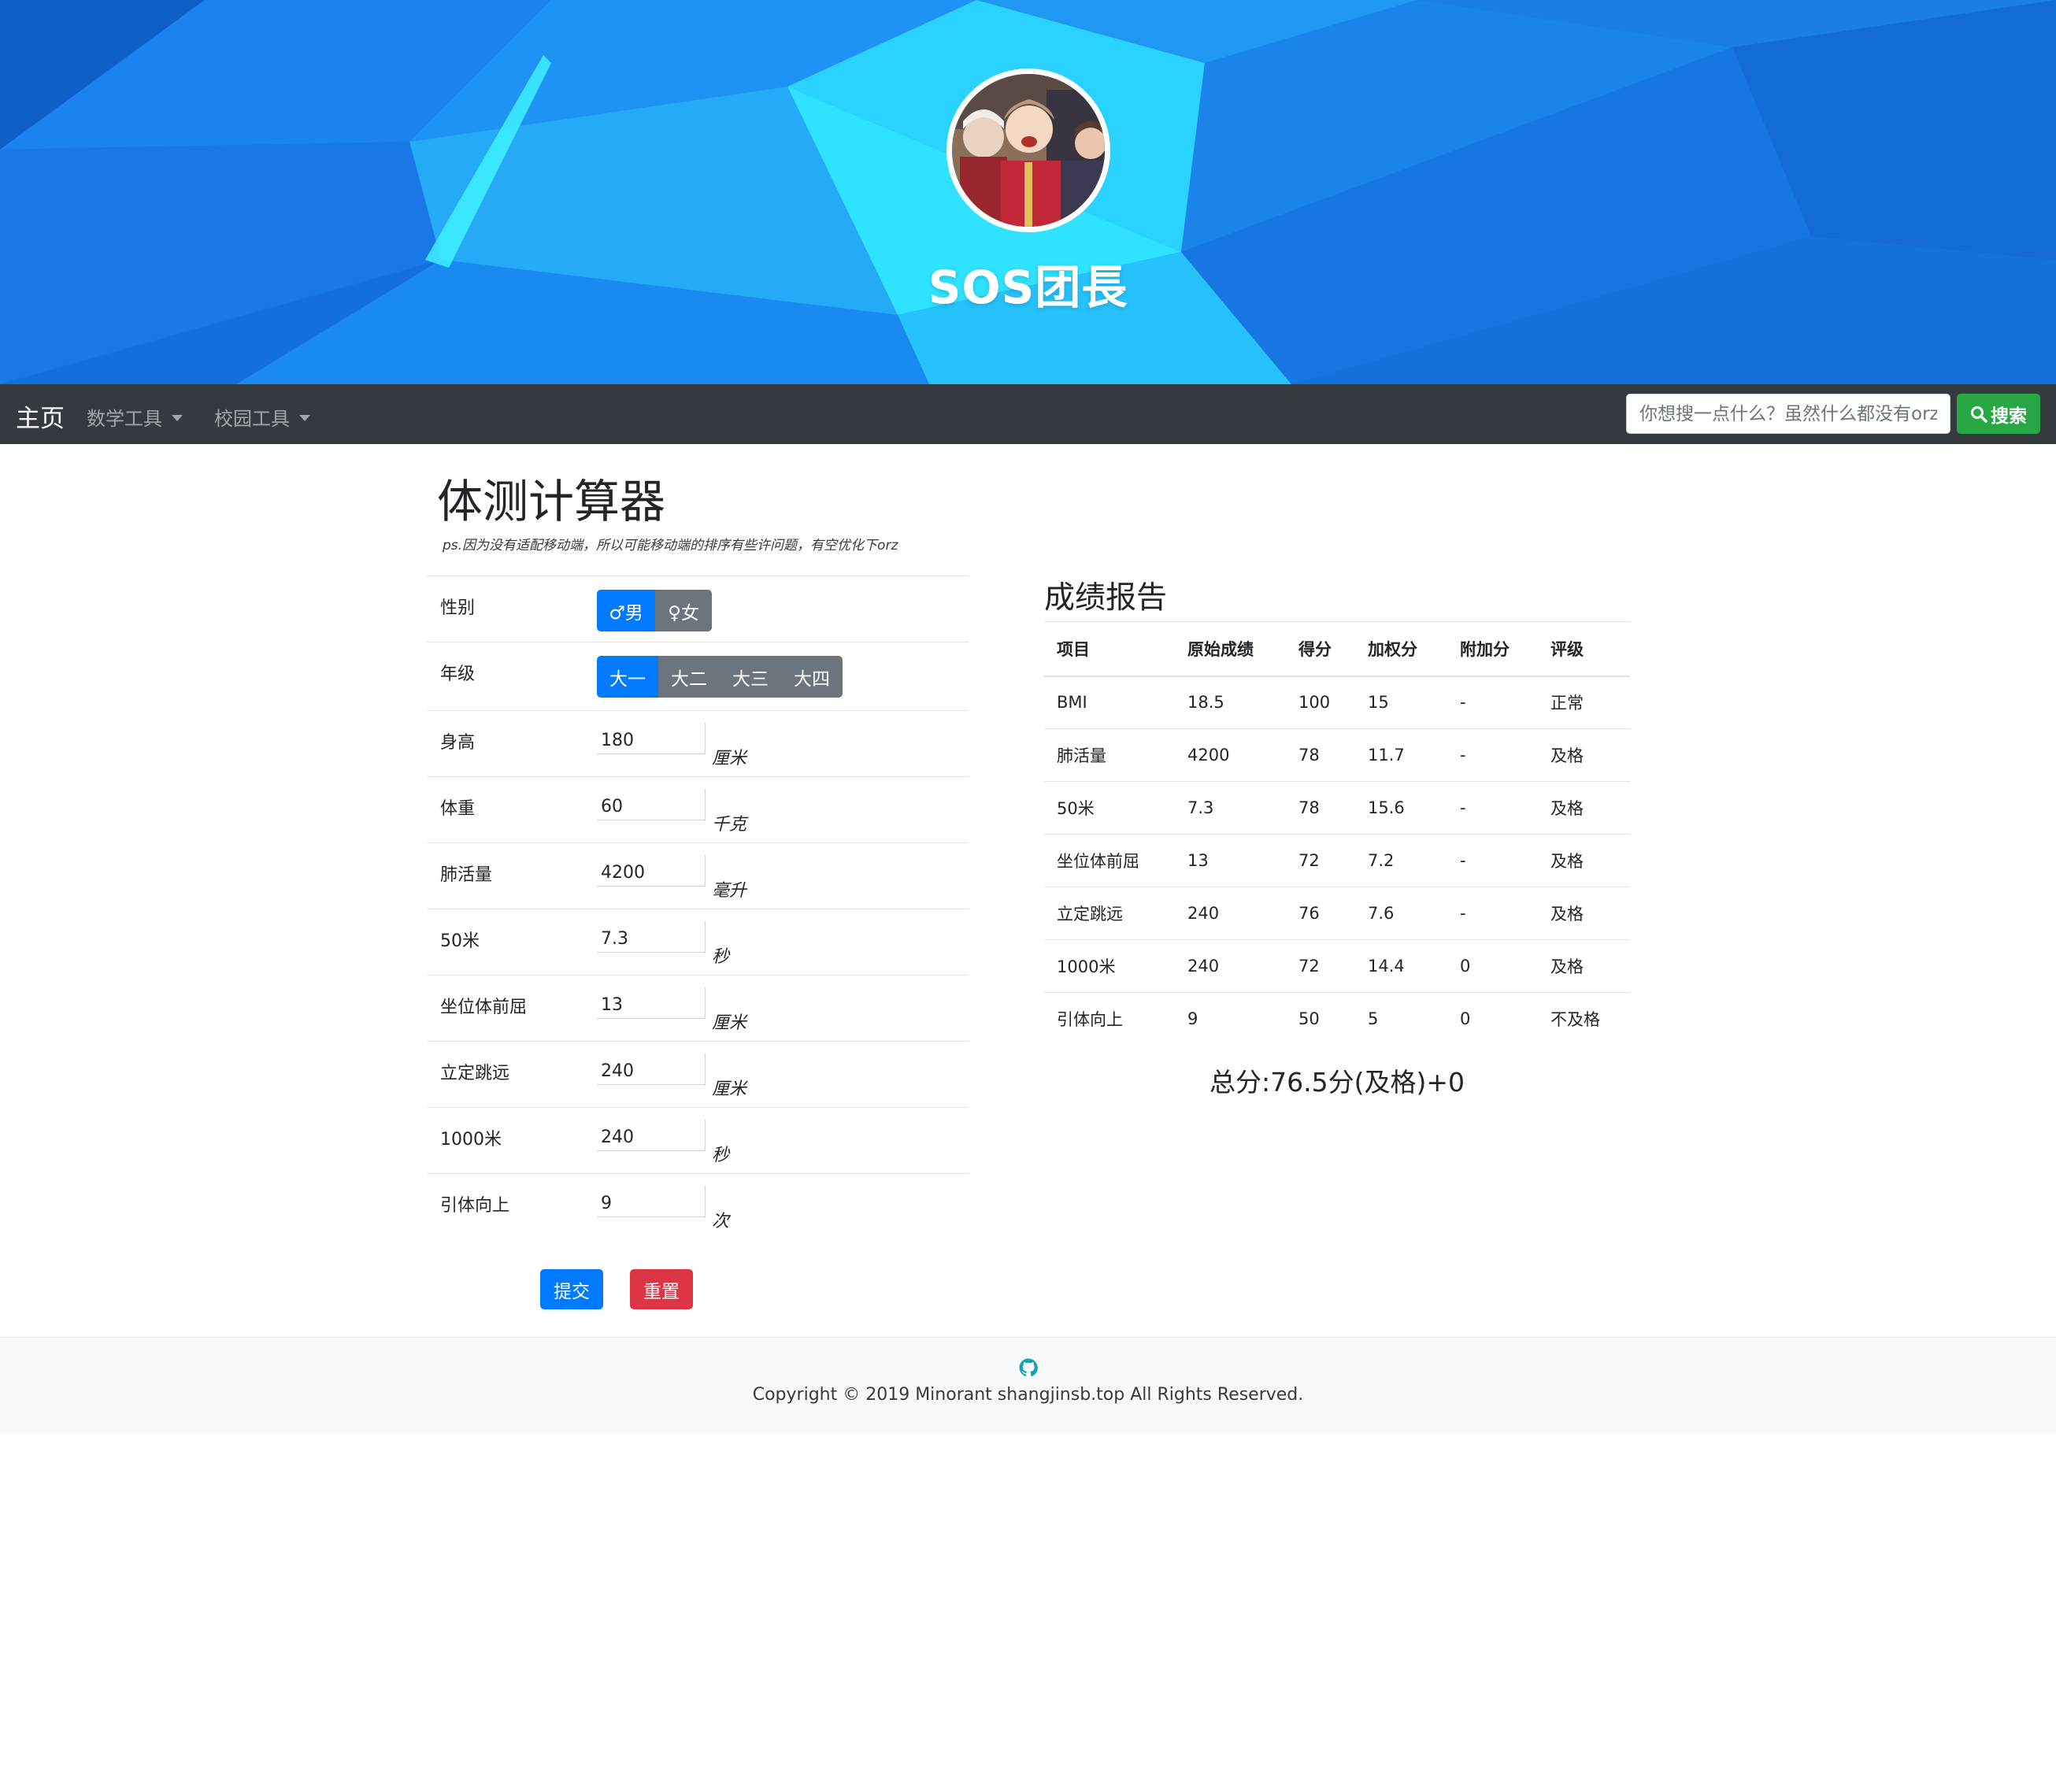 The width and height of the screenshot is (2056, 1792). I want to click on field-label: 年级, so click(458, 674).